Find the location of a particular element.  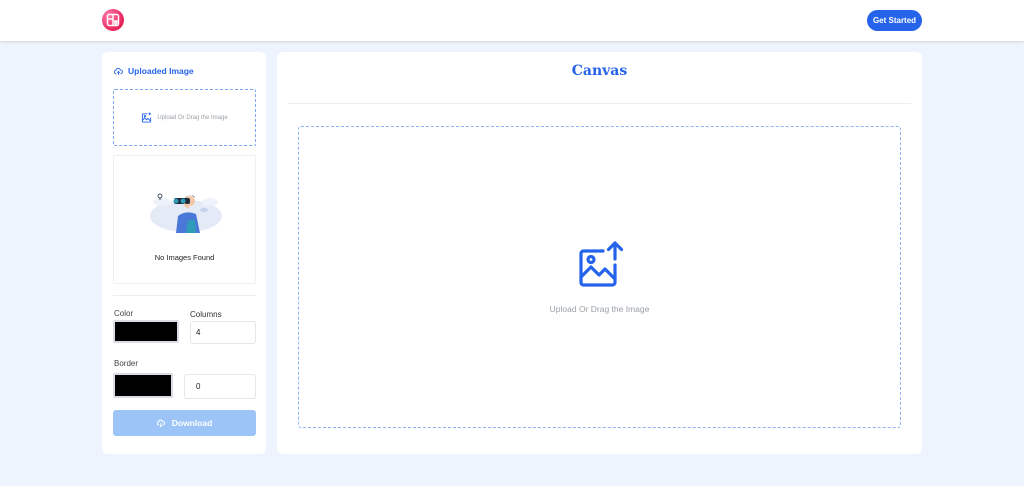

upload-box-text: Upload Or Drag the Image is located at coordinates (192, 117).